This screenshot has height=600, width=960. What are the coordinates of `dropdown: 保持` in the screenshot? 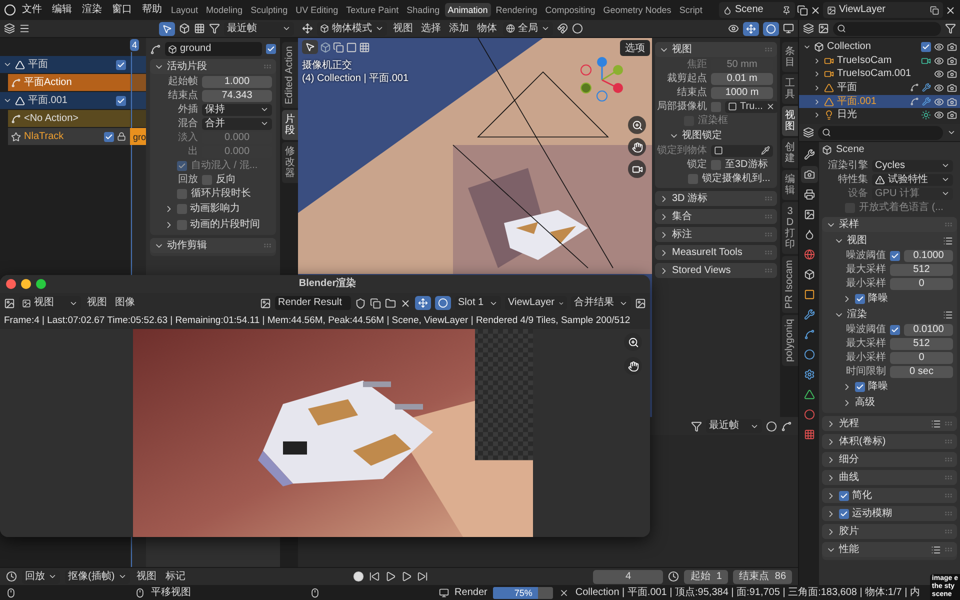 It's located at (237, 110).